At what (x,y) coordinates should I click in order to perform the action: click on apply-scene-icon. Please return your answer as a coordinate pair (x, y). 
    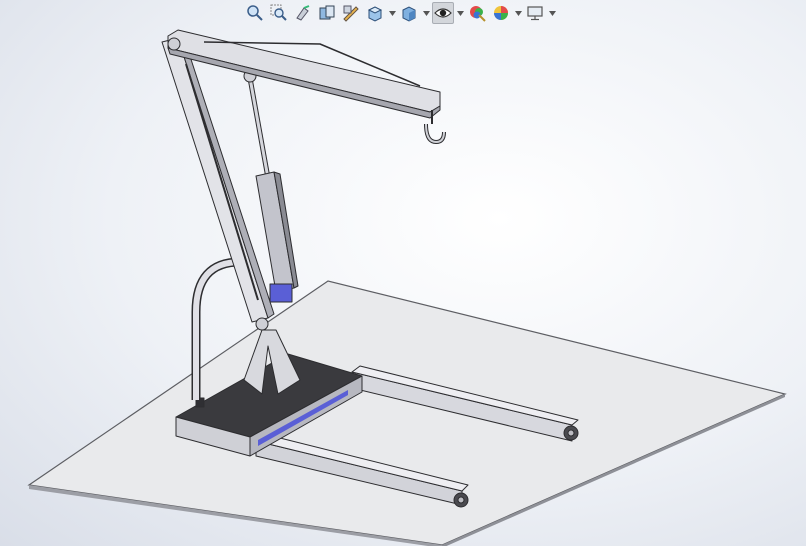
    Looking at the image, I should click on (501, 13).